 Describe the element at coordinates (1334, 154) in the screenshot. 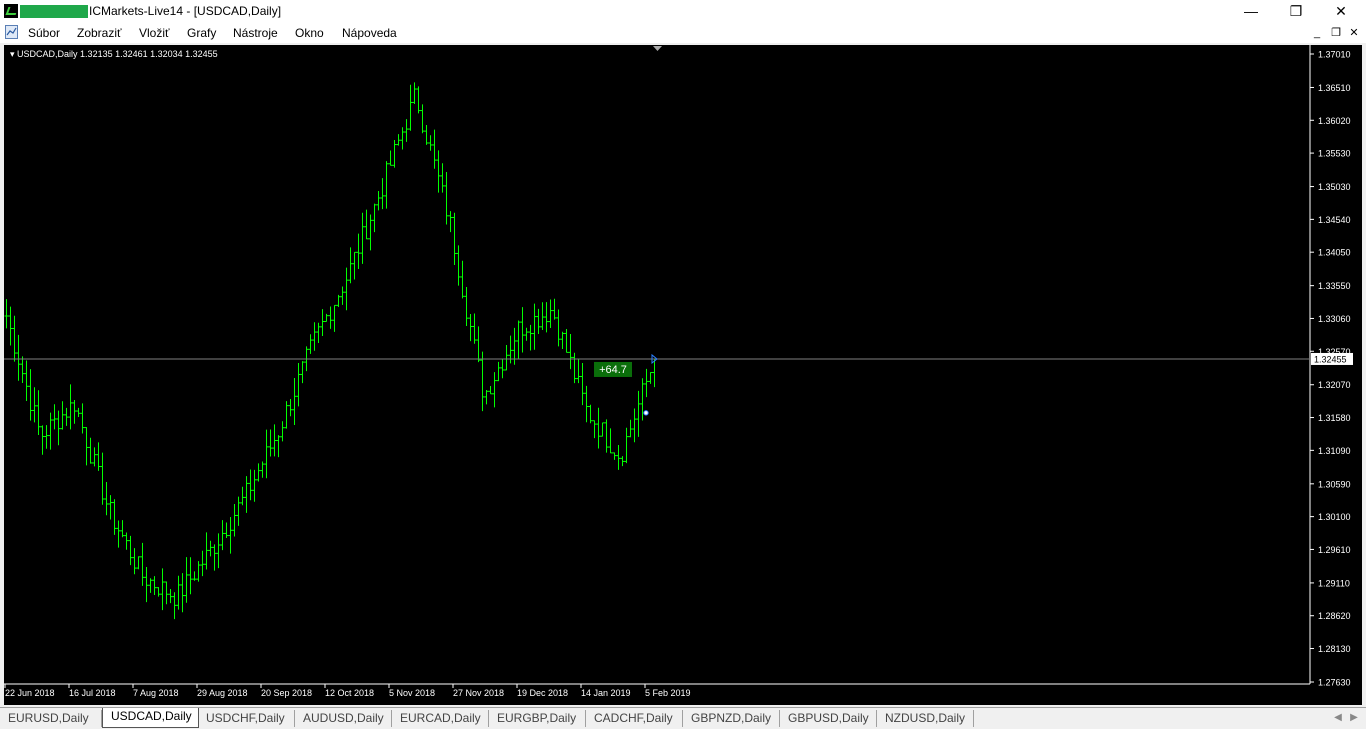

I see `price-tick-label: 1.35530` at that location.